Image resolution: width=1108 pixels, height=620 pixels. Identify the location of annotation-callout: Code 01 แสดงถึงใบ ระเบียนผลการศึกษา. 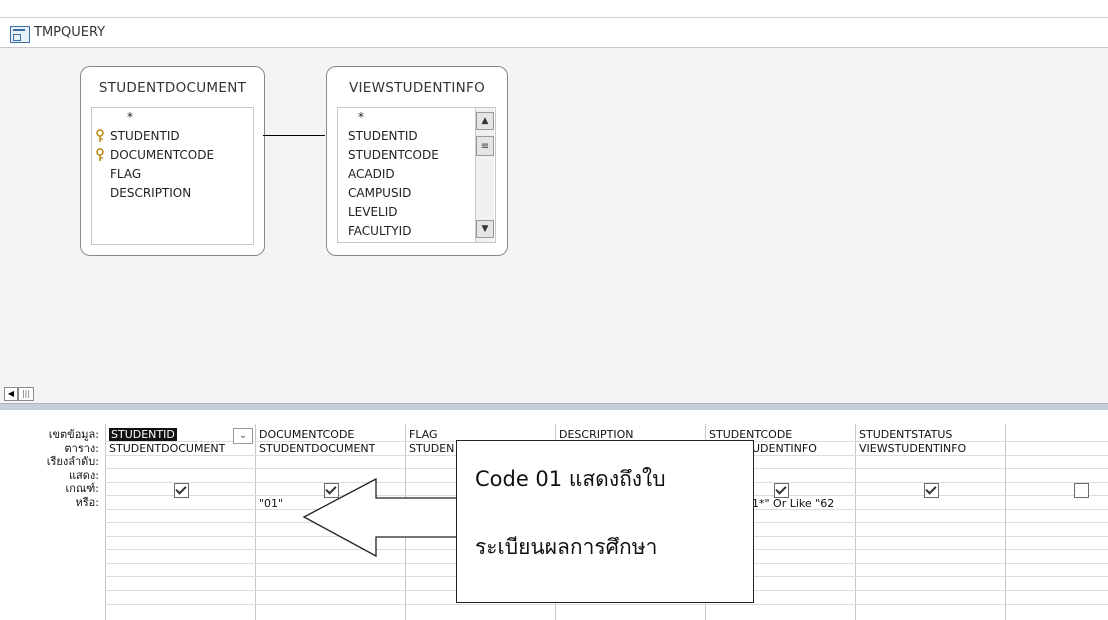
(605, 521).